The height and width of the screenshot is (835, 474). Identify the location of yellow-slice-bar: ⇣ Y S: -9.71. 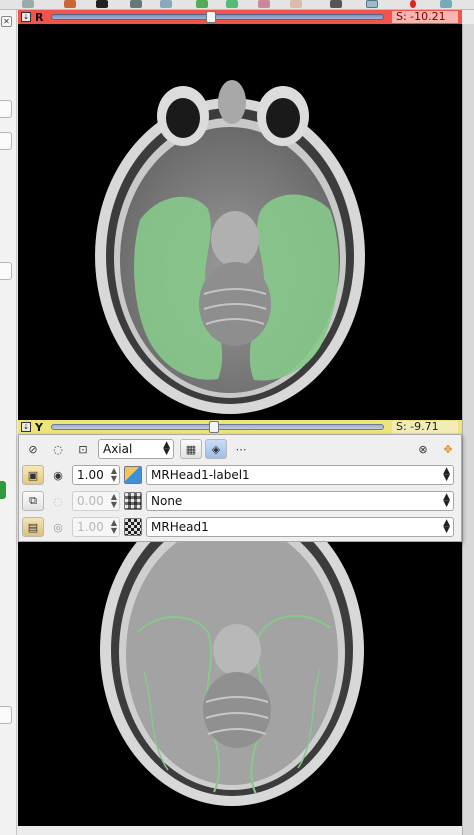
(240, 427).